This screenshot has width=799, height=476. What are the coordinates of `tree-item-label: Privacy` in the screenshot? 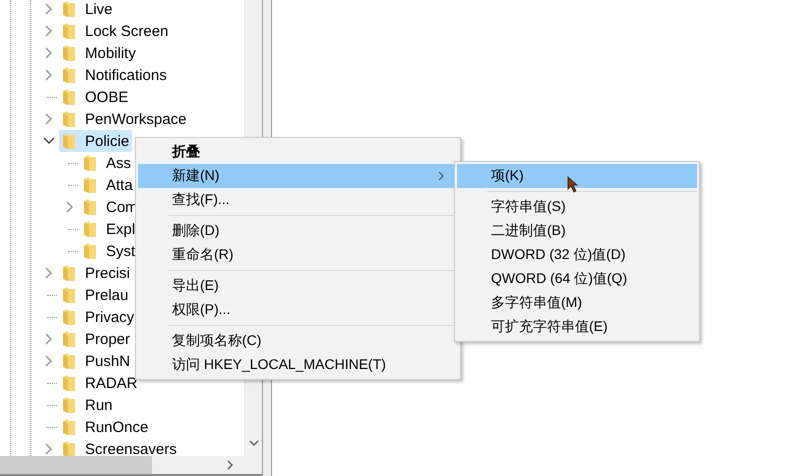 It's located at (109, 317).